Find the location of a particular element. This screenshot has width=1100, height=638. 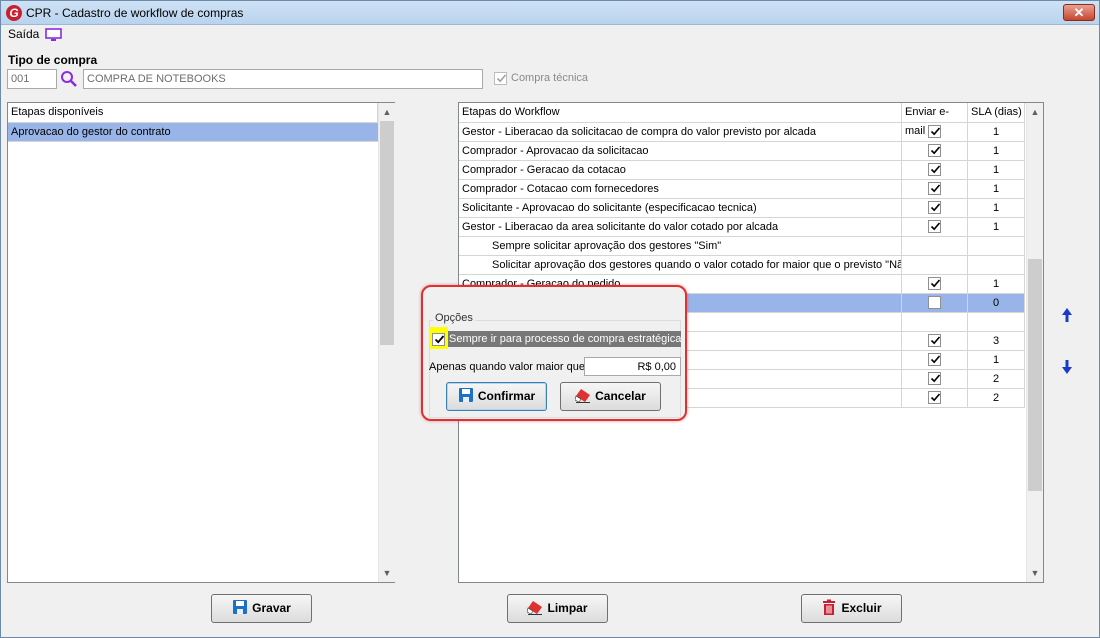

sla-cell: 0 is located at coordinates (996, 303).